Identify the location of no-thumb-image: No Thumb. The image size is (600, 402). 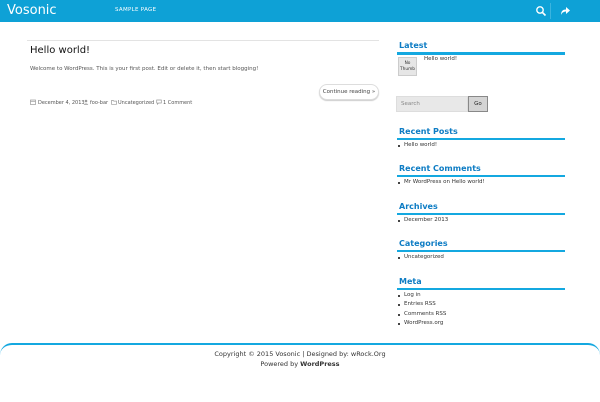
(407, 66).